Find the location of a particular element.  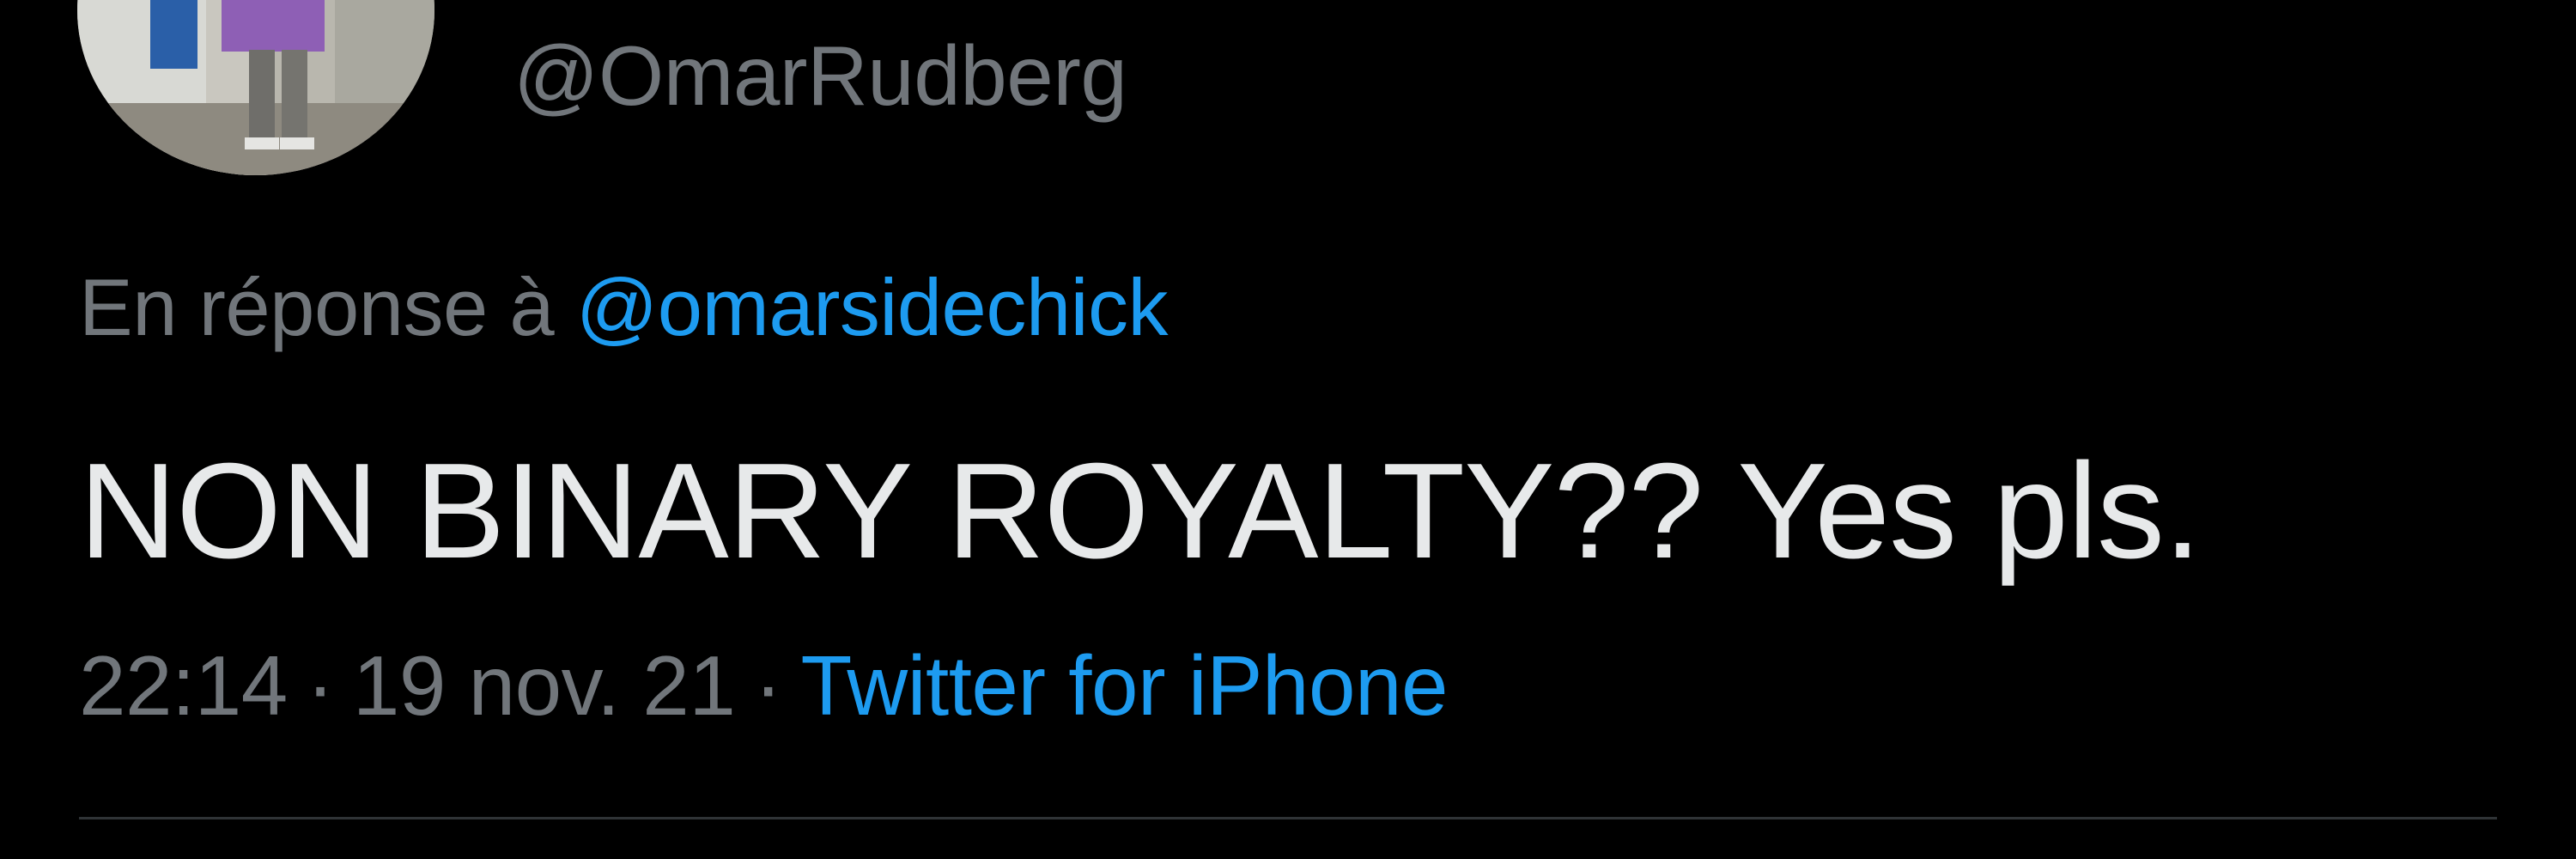

author-handle: @OmarRudberg is located at coordinates (820, 75).